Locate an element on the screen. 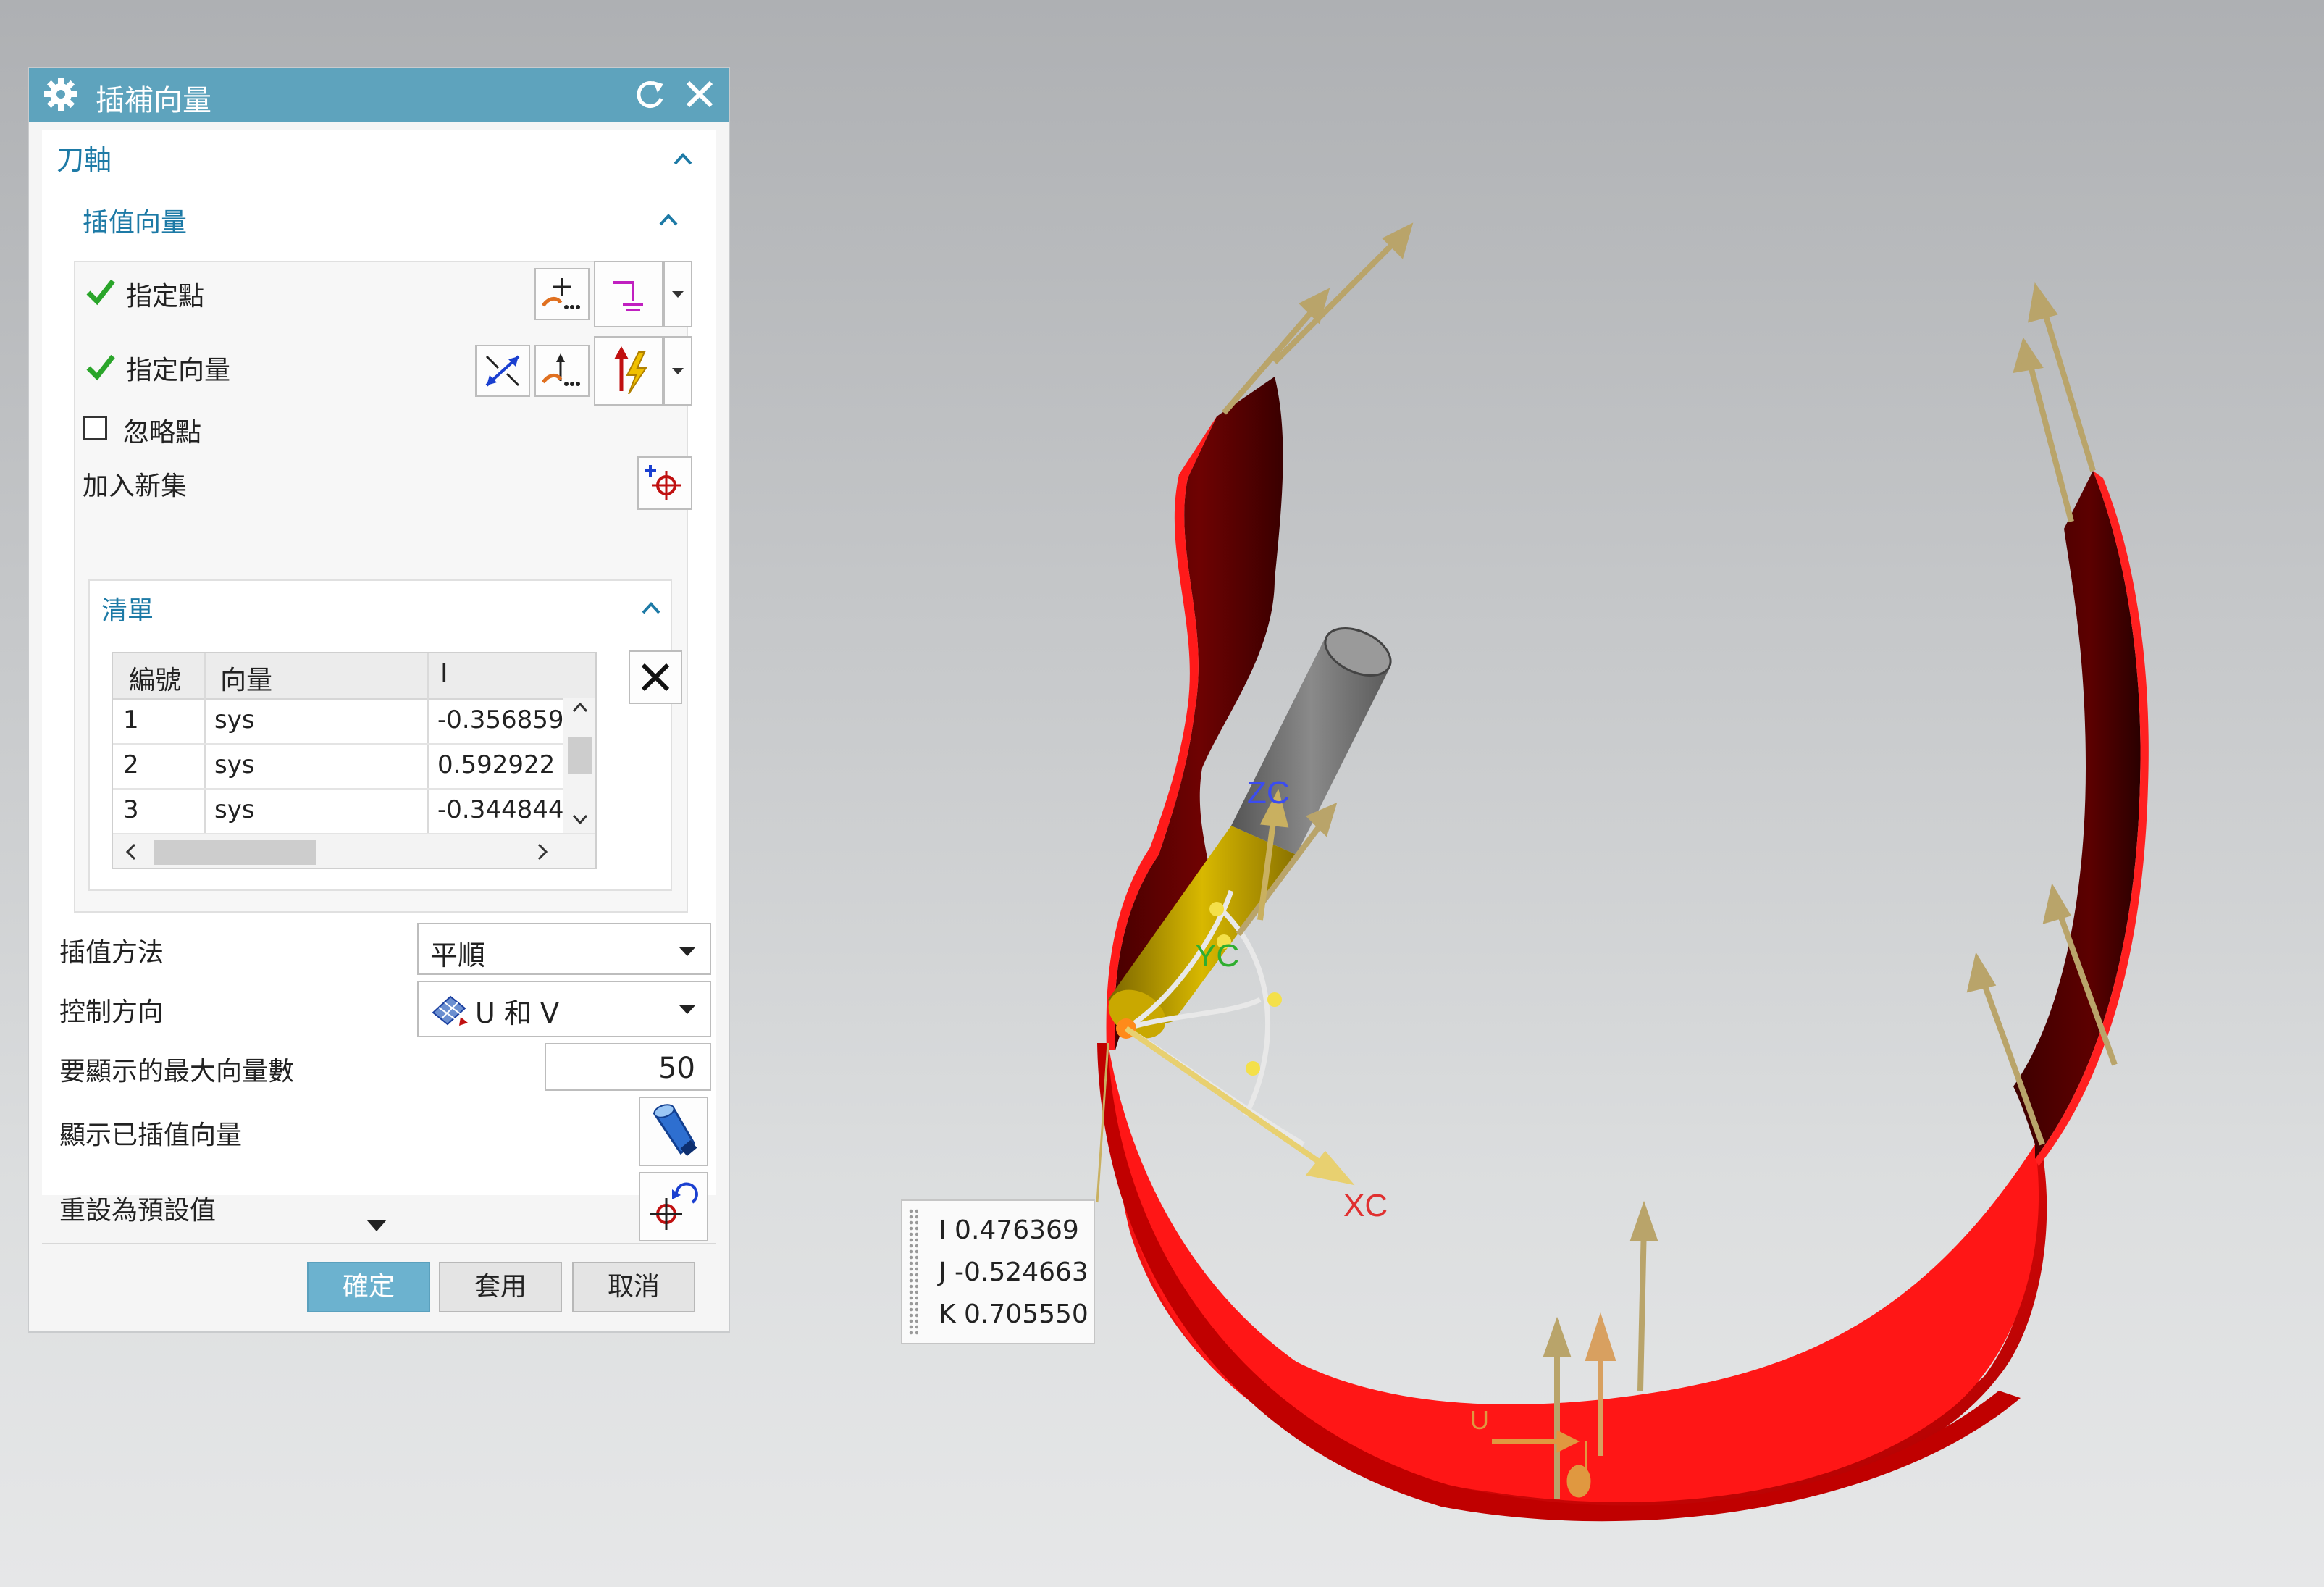 This screenshot has width=2324, height=1587. reset-point-icon is located at coordinates (674, 1206).